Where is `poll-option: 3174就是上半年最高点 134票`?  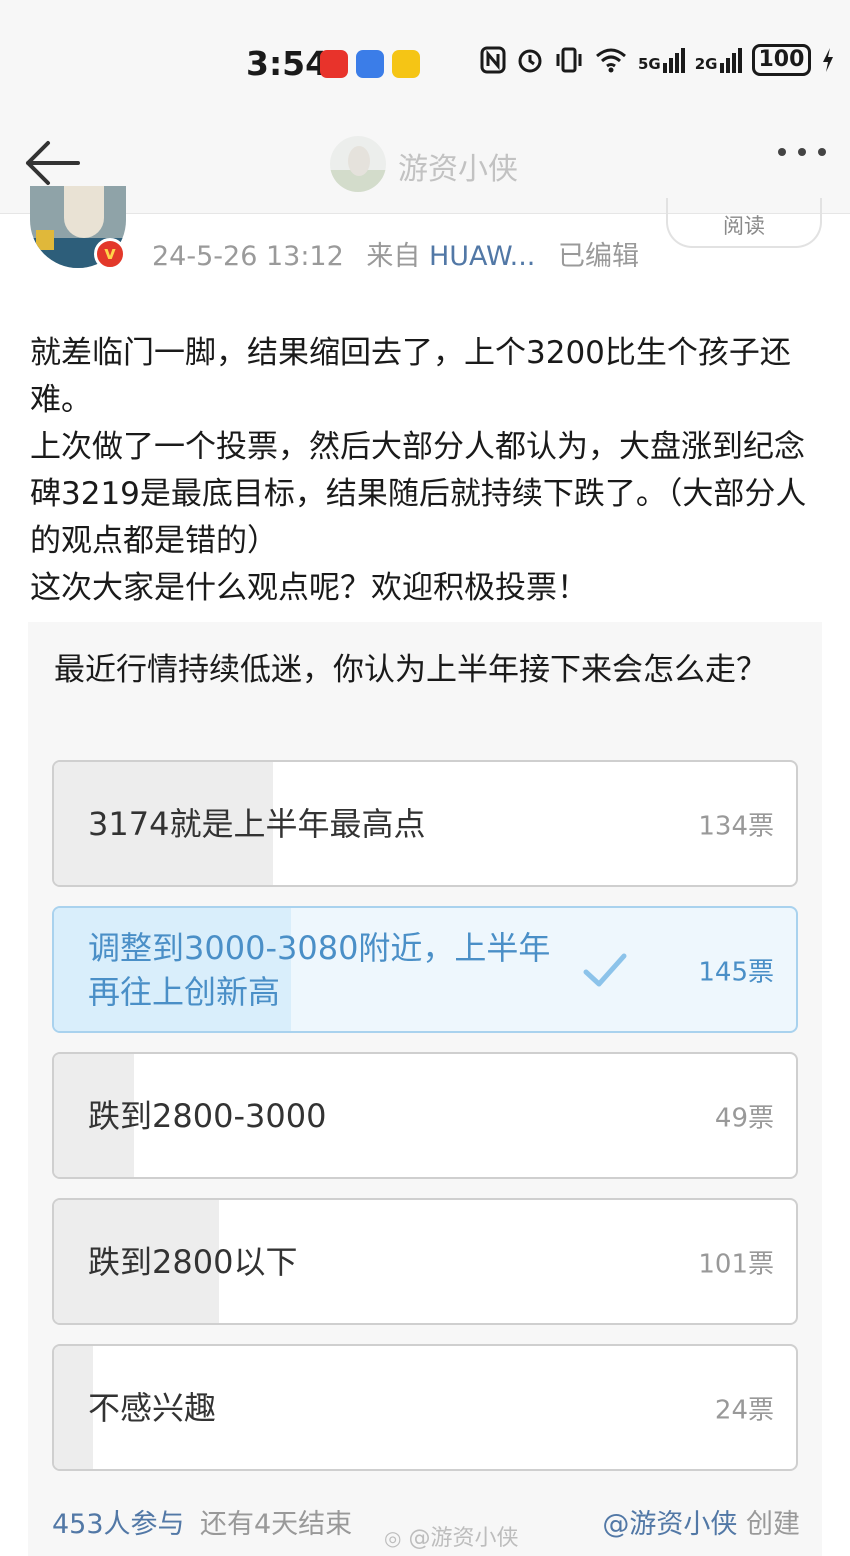
poll-option: 3174就是上半年最高点 134票 is located at coordinates (425, 823).